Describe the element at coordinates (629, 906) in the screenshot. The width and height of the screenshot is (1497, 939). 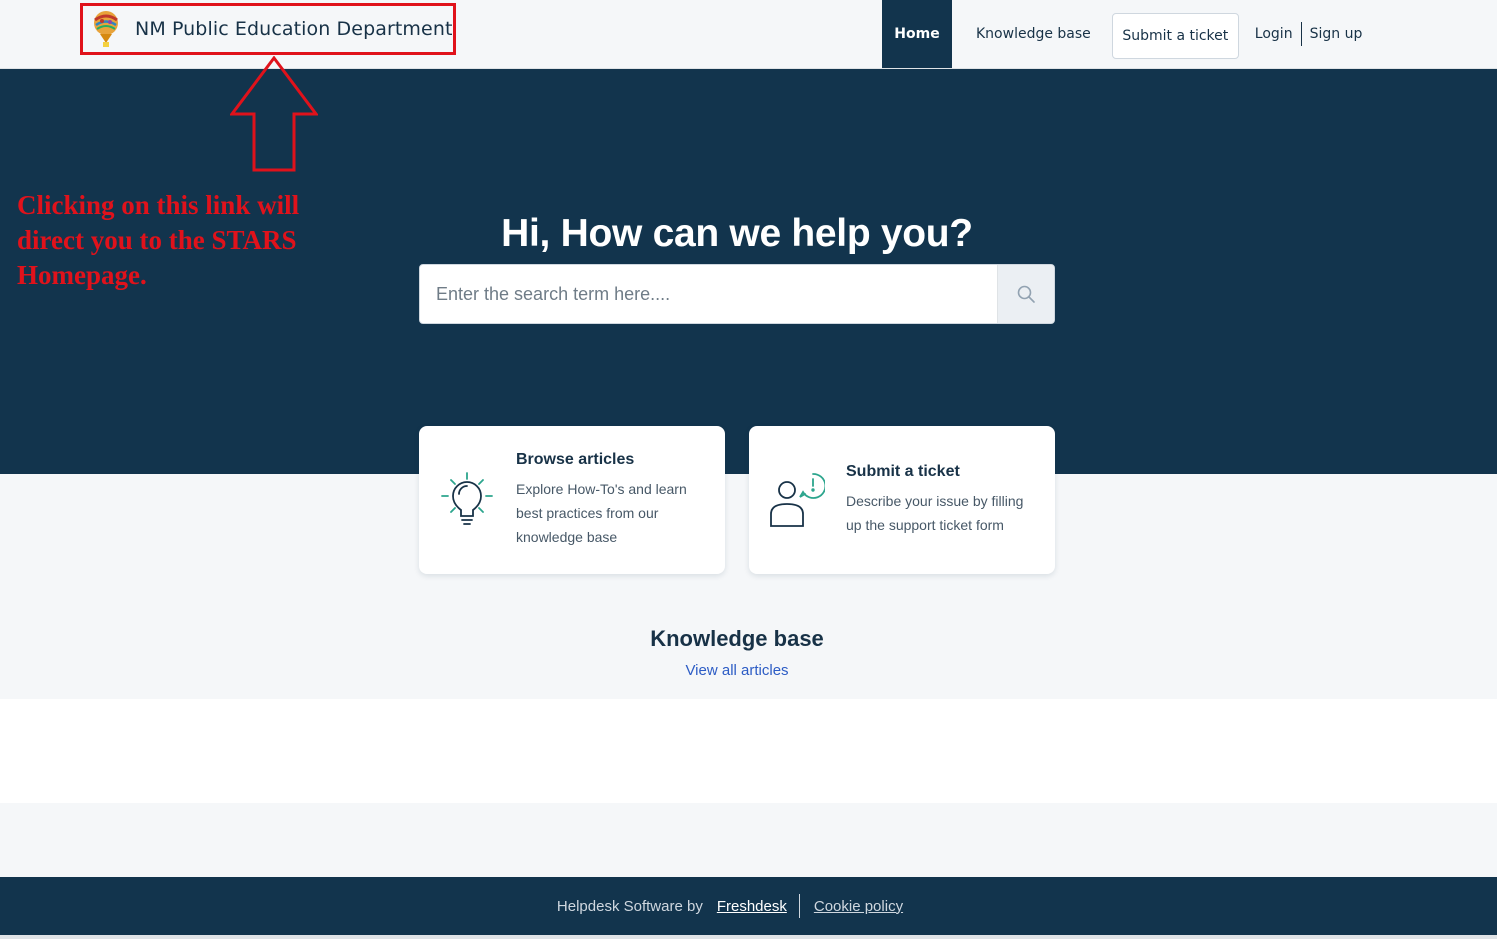
I see `footer-label: Helpdesk Software by` at that location.